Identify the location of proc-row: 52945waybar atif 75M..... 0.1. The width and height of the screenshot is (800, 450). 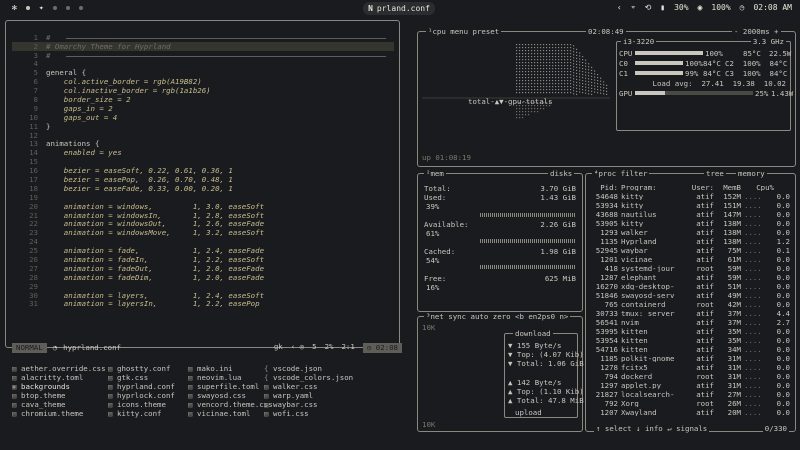
(691, 250).